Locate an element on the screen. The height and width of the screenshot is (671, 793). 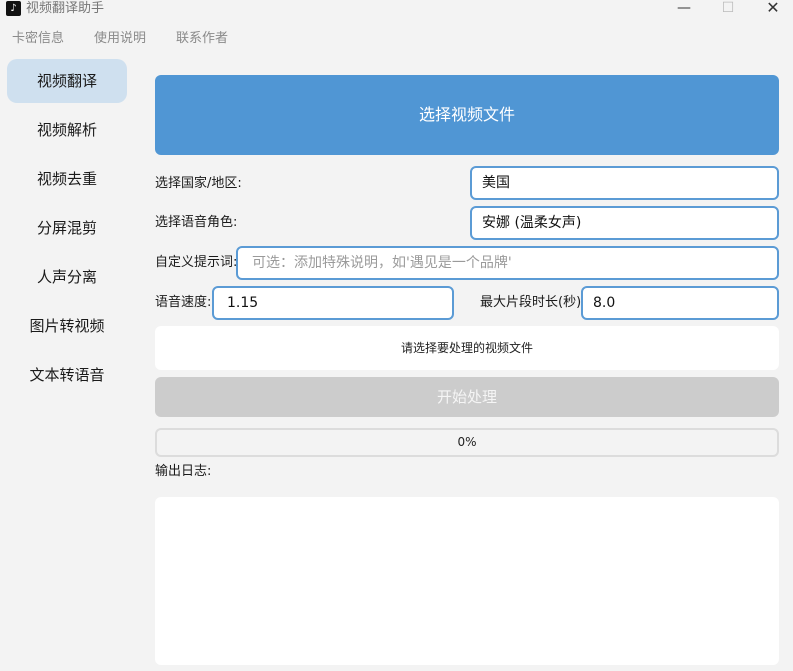
window-title: 视频翻译助手 is located at coordinates (65, 8).